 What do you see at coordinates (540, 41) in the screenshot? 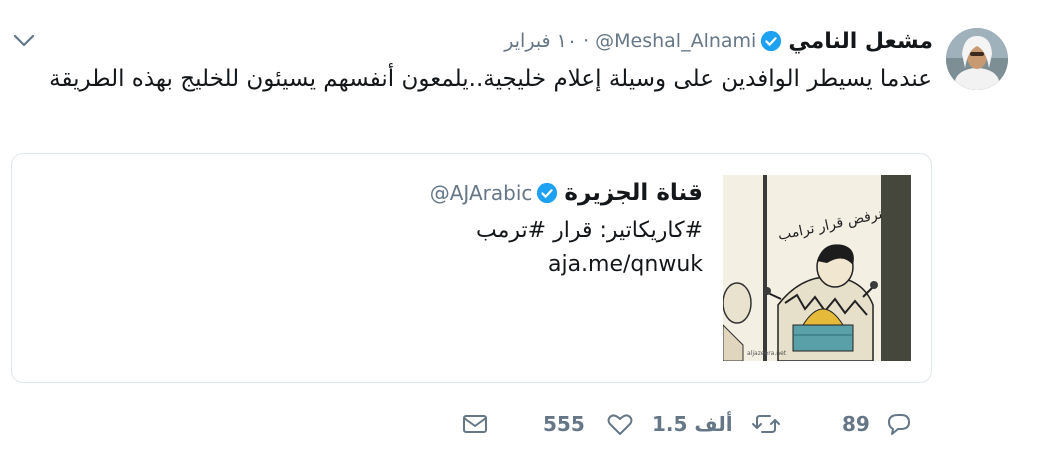
I see `tweet-timestamp: ١٠ فبراير` at bounding box center [540, 41].